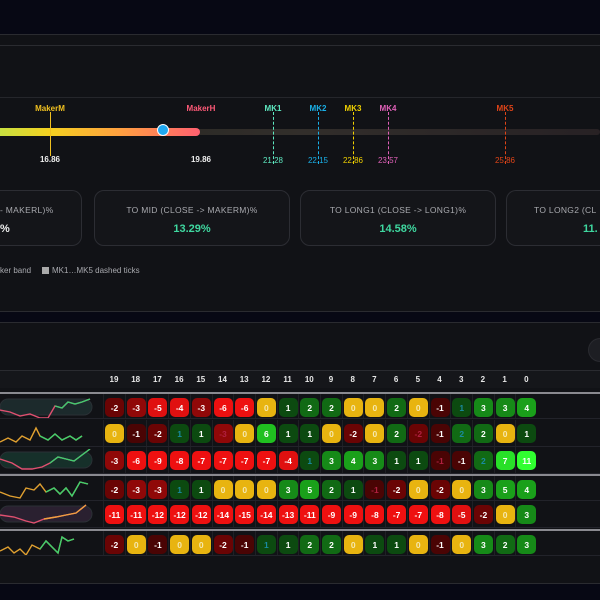 Image resolution: width=600 pixels, height=600 pixels. What do you see at coordinates (179, 379) in the screenshot?
I see `column-header: 16` at bounding box center [179, 379].